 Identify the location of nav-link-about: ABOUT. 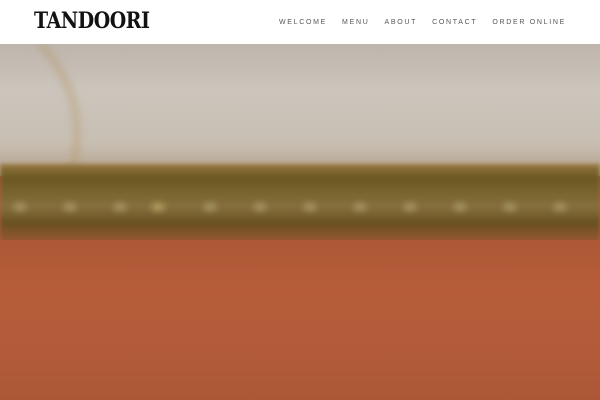
(400, 22).